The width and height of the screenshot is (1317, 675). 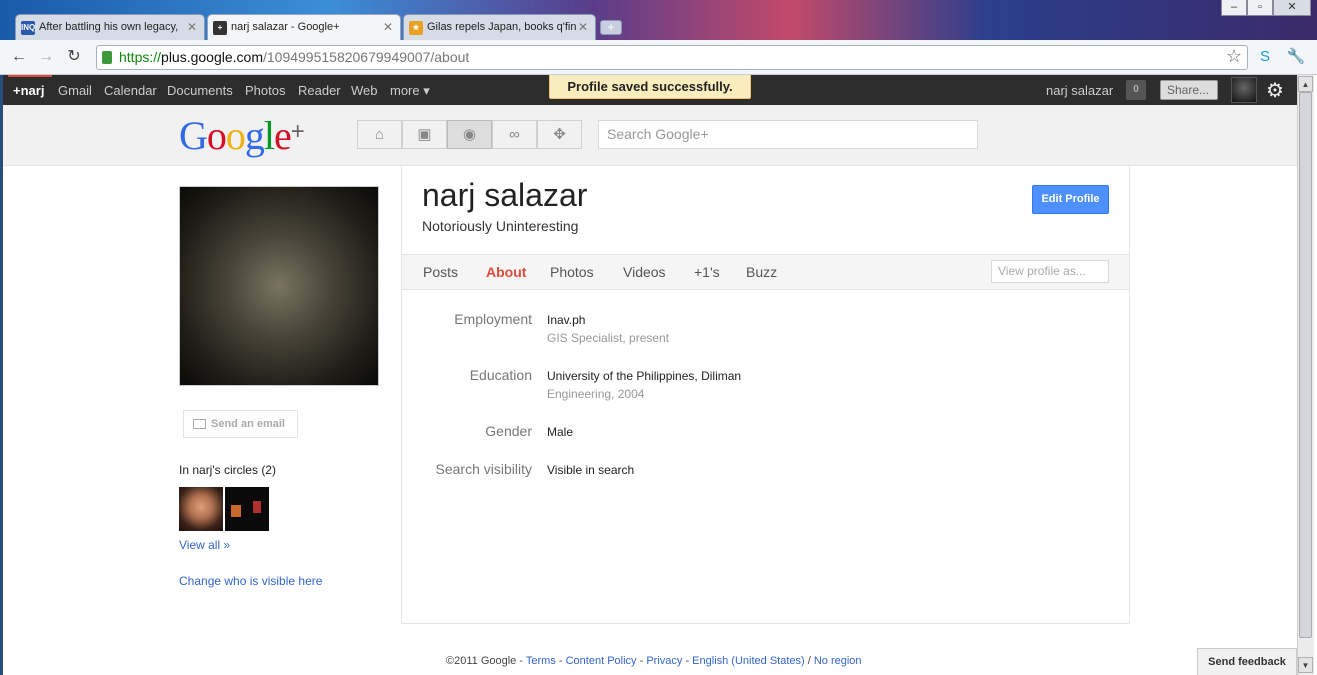 I want to click on bookmark-star-icon: ☆, so click(x=1234, y=56).